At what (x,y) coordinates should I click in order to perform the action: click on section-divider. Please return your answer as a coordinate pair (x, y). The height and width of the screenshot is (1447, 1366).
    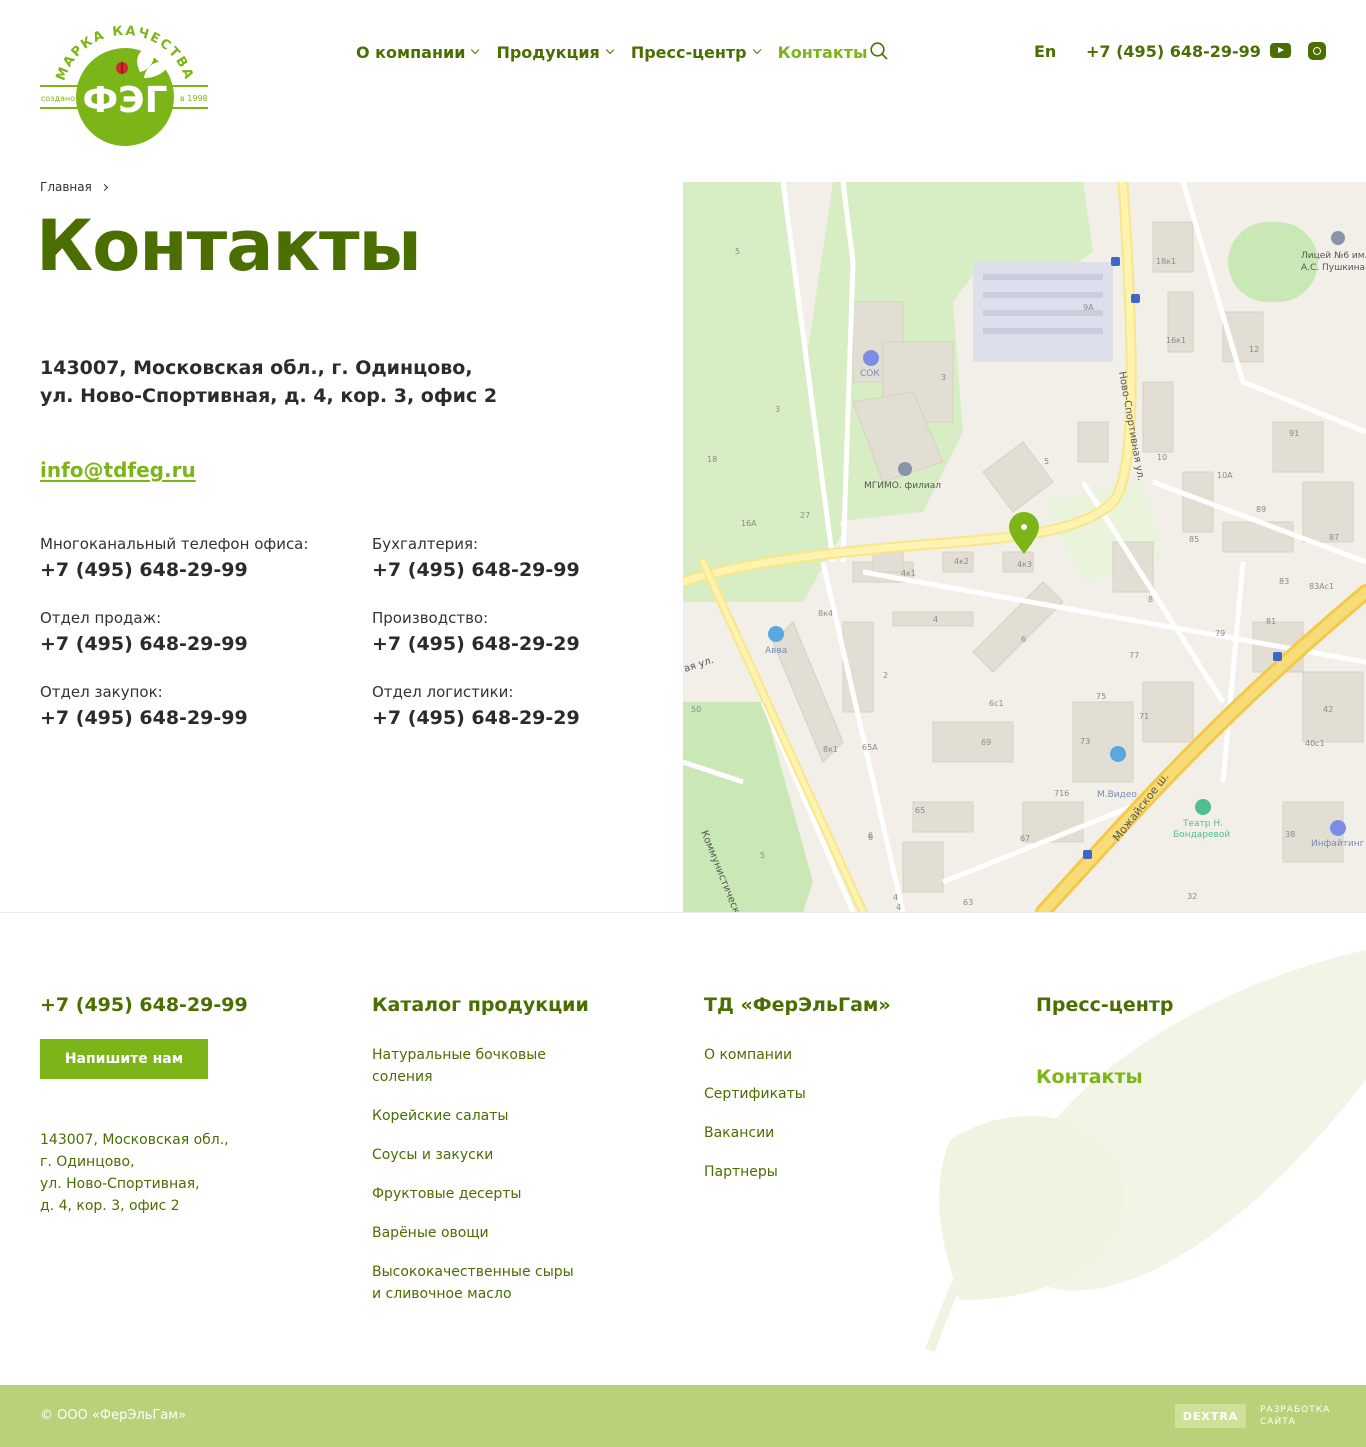
    Looking at the image, I should click on (683, 912).